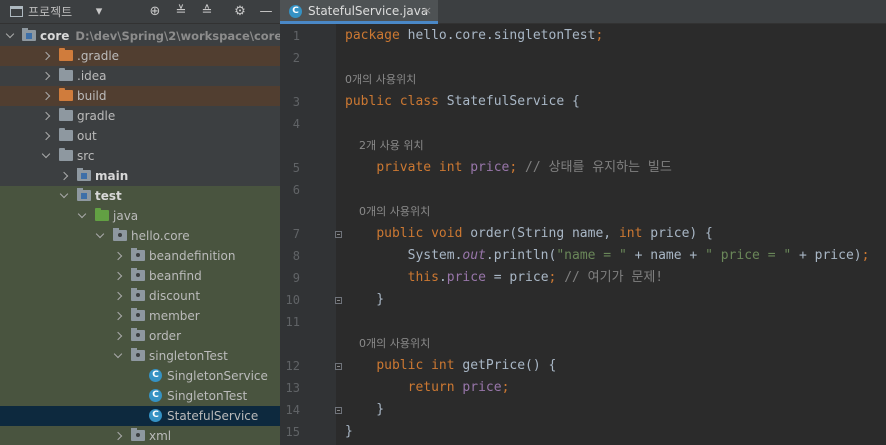  I want to click on tree-item-label: SingletonService, so click(217, 376).